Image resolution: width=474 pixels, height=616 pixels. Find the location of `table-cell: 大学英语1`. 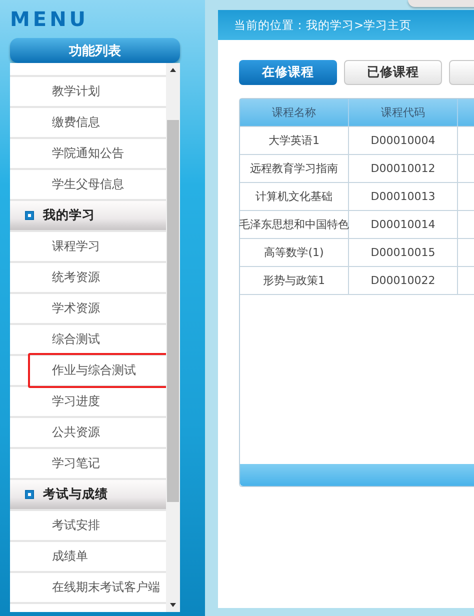

table-cell: 大学英语1 is located at coordinates (294, 140).